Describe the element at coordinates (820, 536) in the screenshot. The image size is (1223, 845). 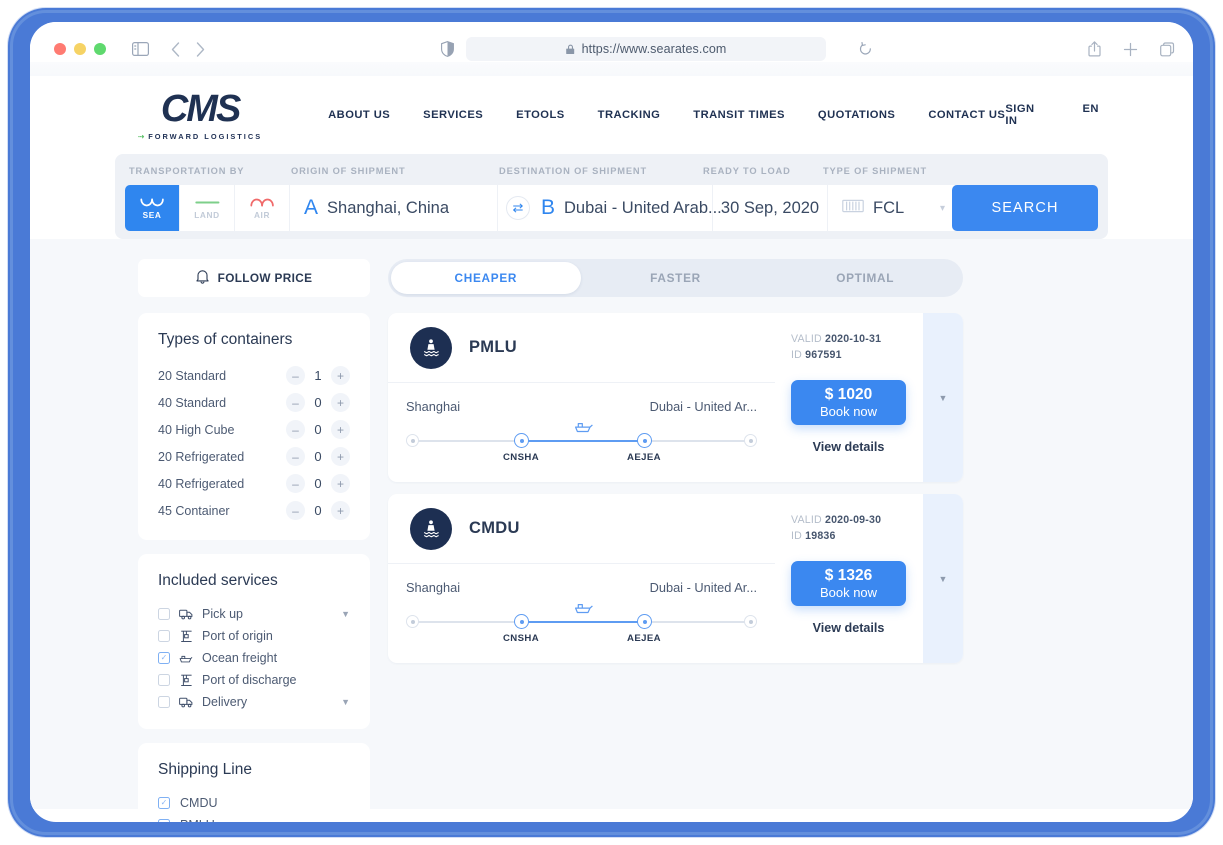
I see `id-value: 19836` at that location.